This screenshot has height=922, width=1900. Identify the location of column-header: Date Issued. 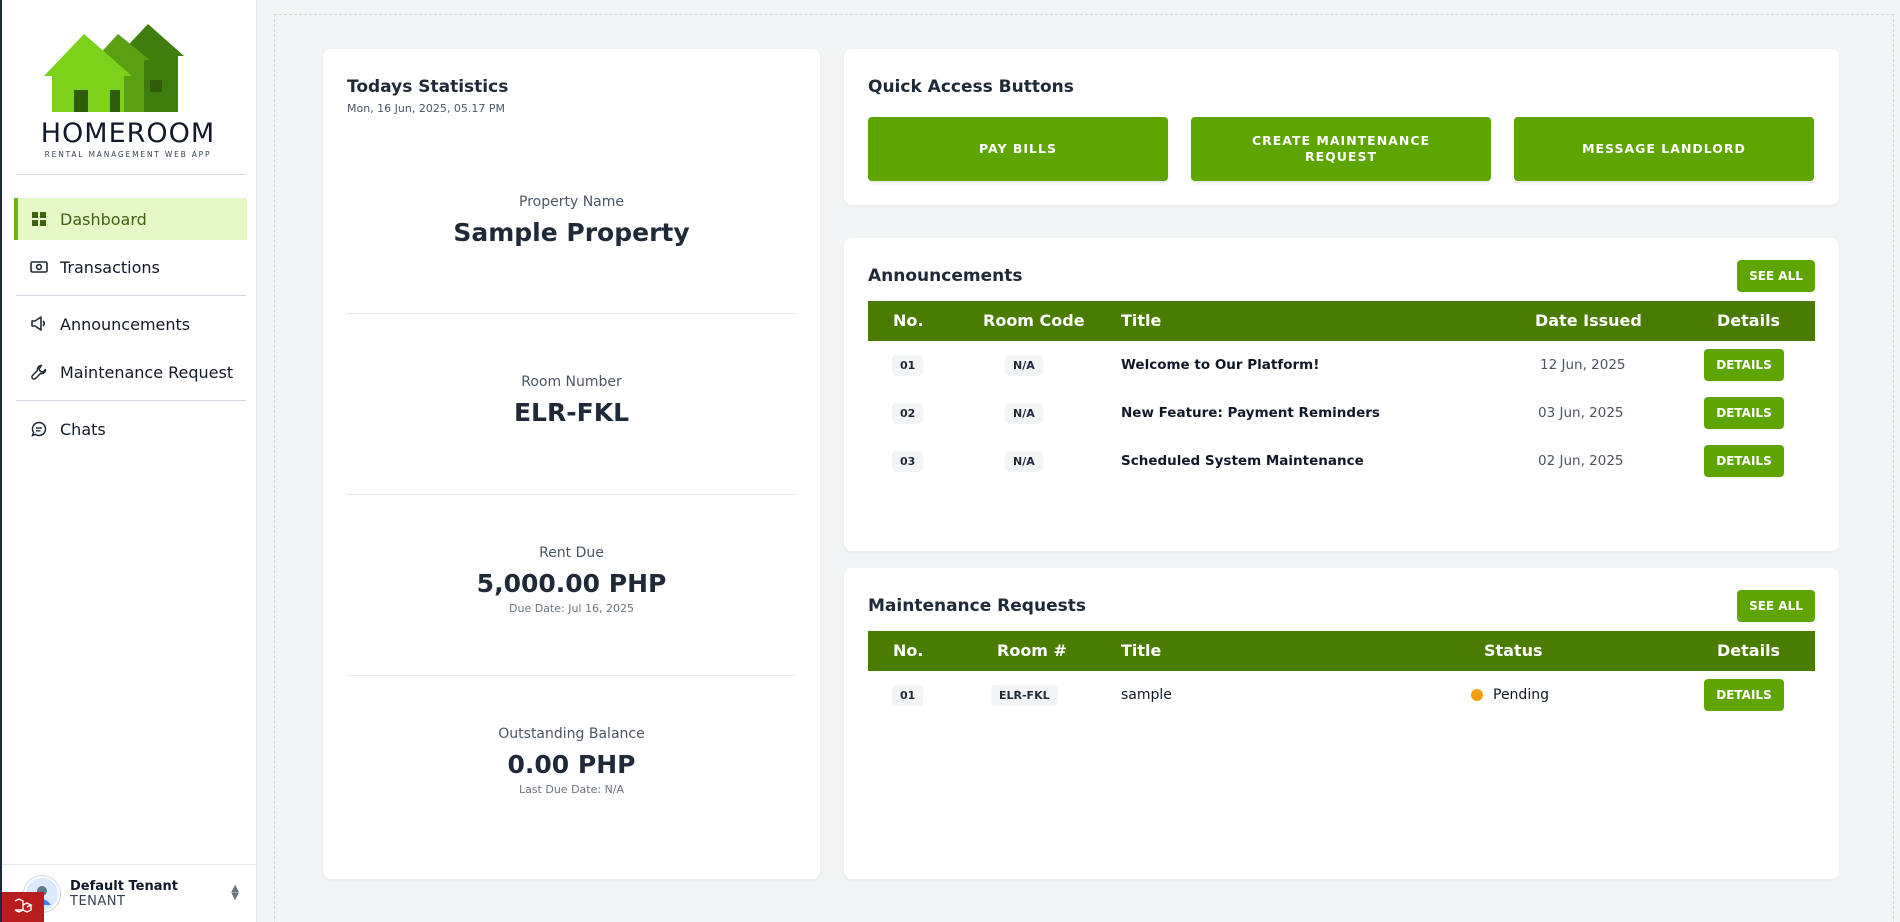
(1588, 320).